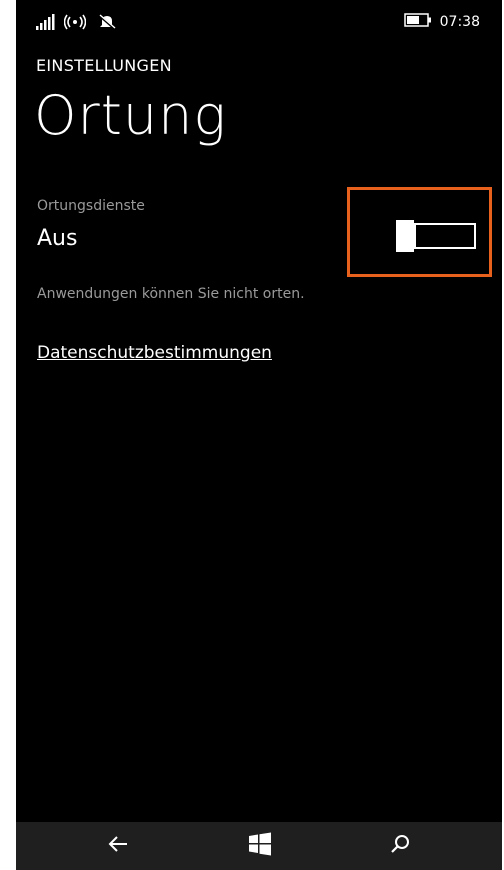 This screenshot has width=504, height=870. Describe the element at coordinates (107, 22) in the screenshot. I see `silent-mode-icon` at that location.